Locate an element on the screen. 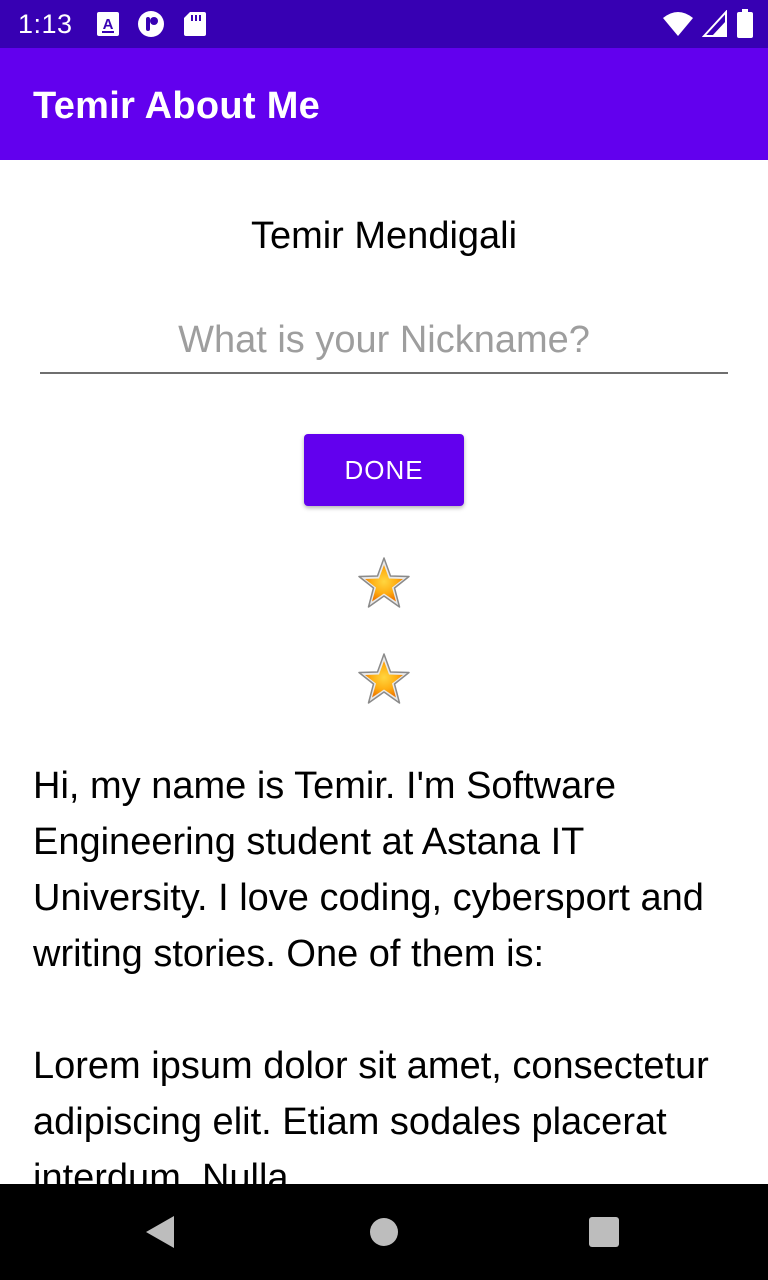 The width and height of the screenshot is (768, 1280). home-icon is located at coordinates (384, 1232).